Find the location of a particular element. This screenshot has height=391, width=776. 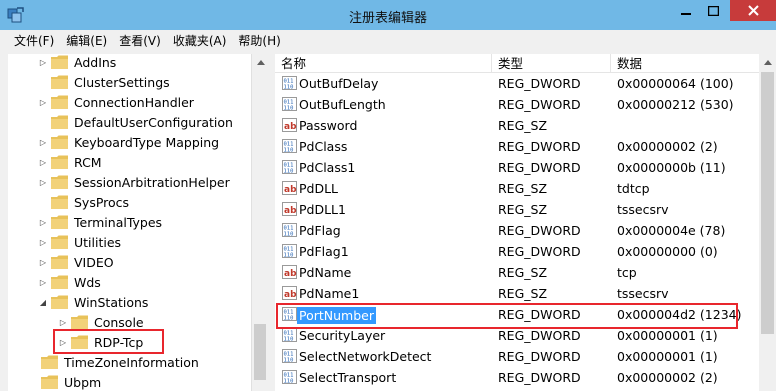

window-title: 注册表编辑器 is located at coordinates (387, 18).